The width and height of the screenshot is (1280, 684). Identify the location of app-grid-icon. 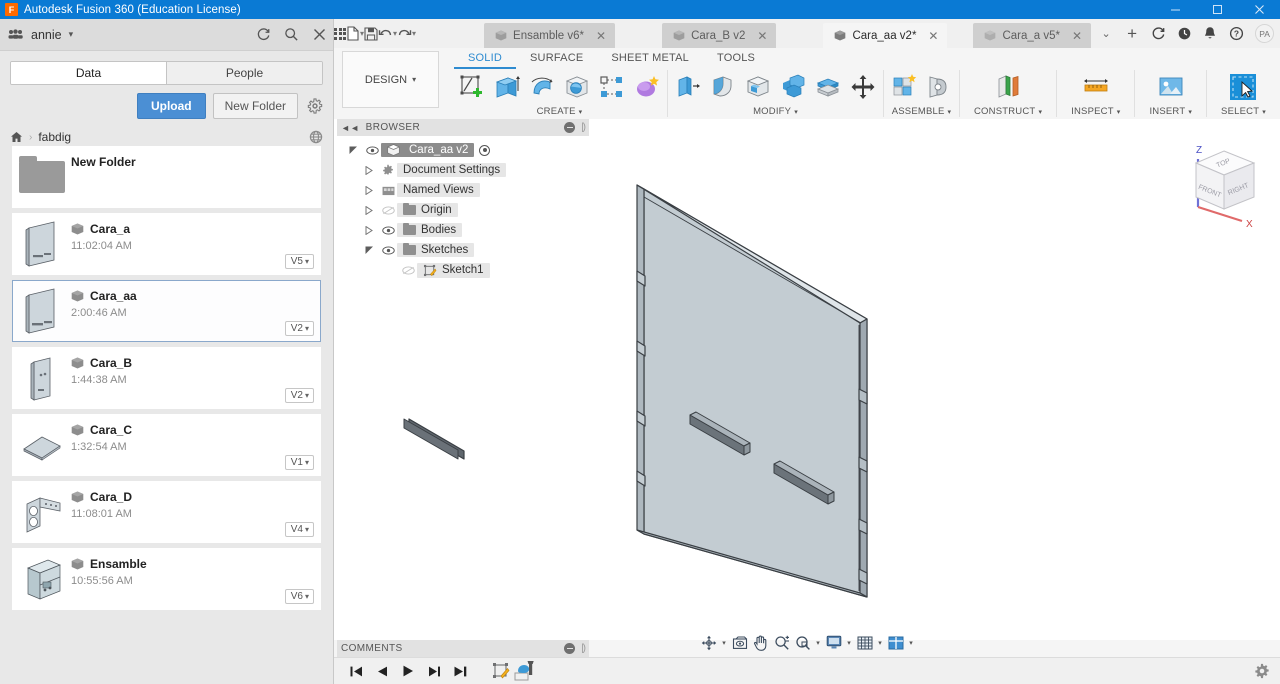
(340, 33).